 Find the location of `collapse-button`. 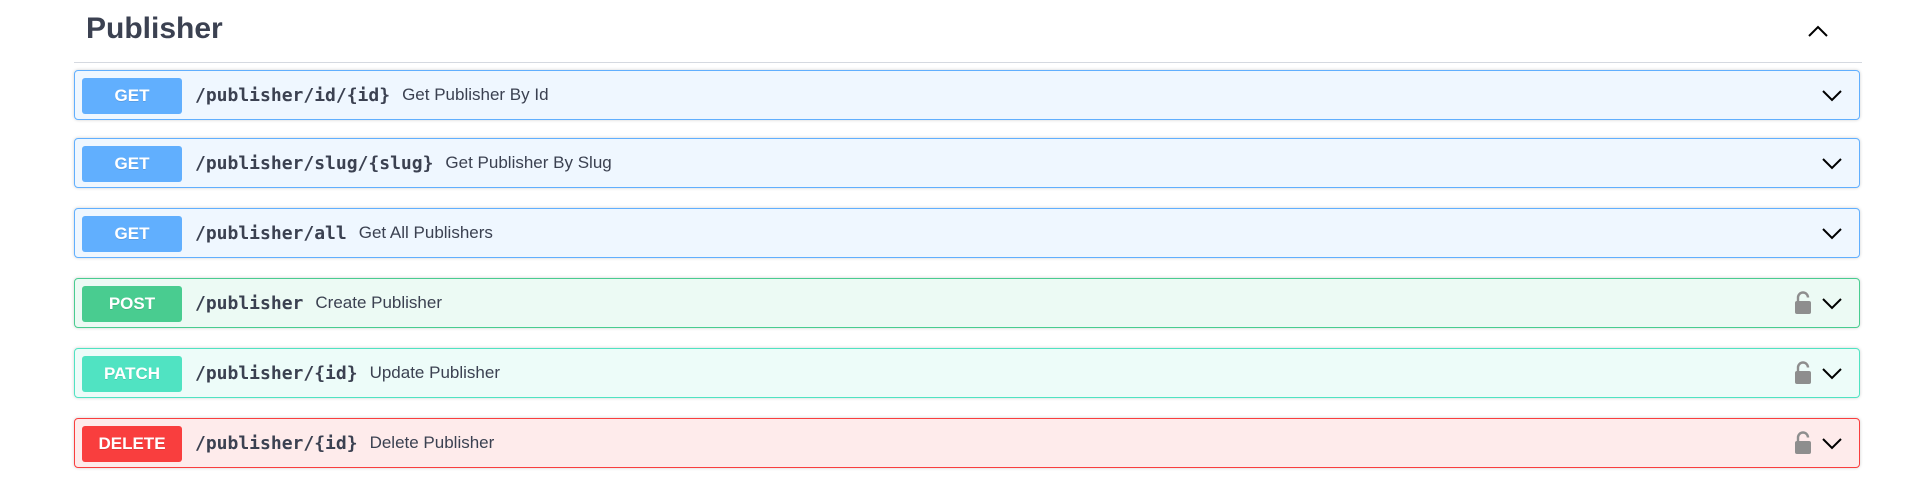

collapse-button is located at coordinates (1818, 32).